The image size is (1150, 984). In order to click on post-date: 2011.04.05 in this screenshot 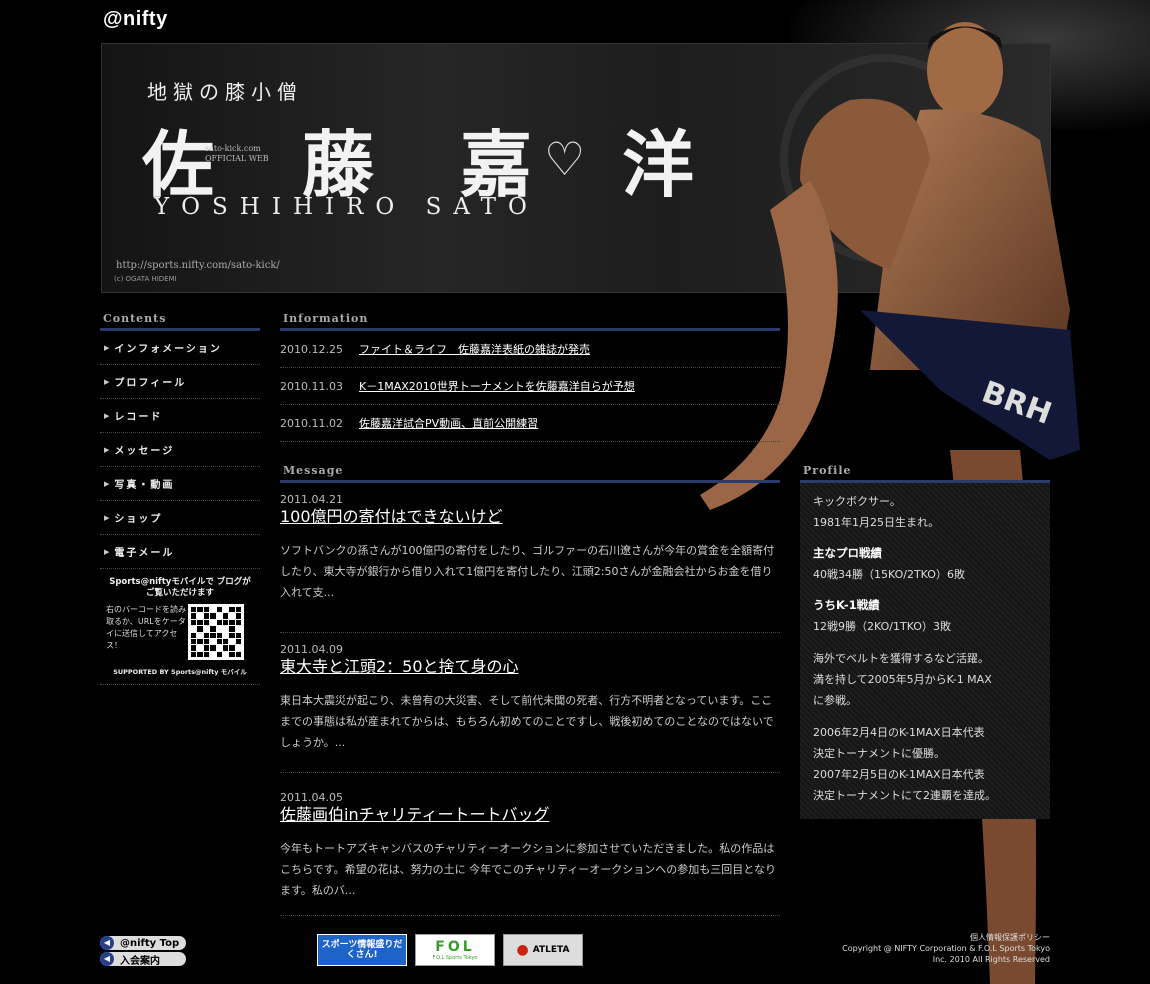, I will do `click(311, 797)`.